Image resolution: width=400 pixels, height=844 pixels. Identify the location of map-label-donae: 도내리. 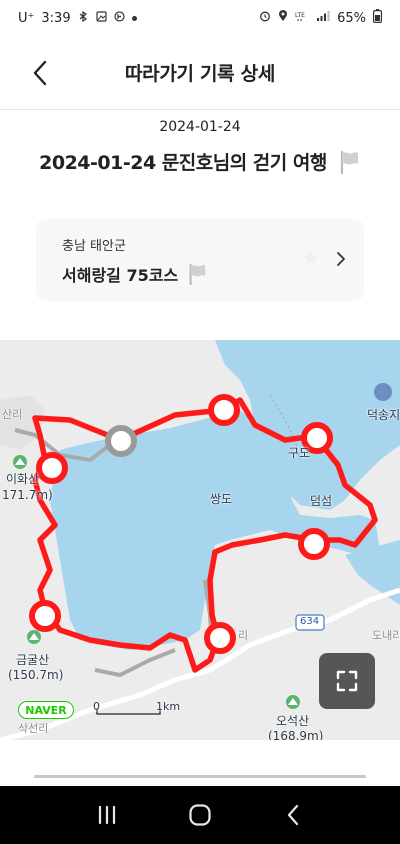
(386, 635).